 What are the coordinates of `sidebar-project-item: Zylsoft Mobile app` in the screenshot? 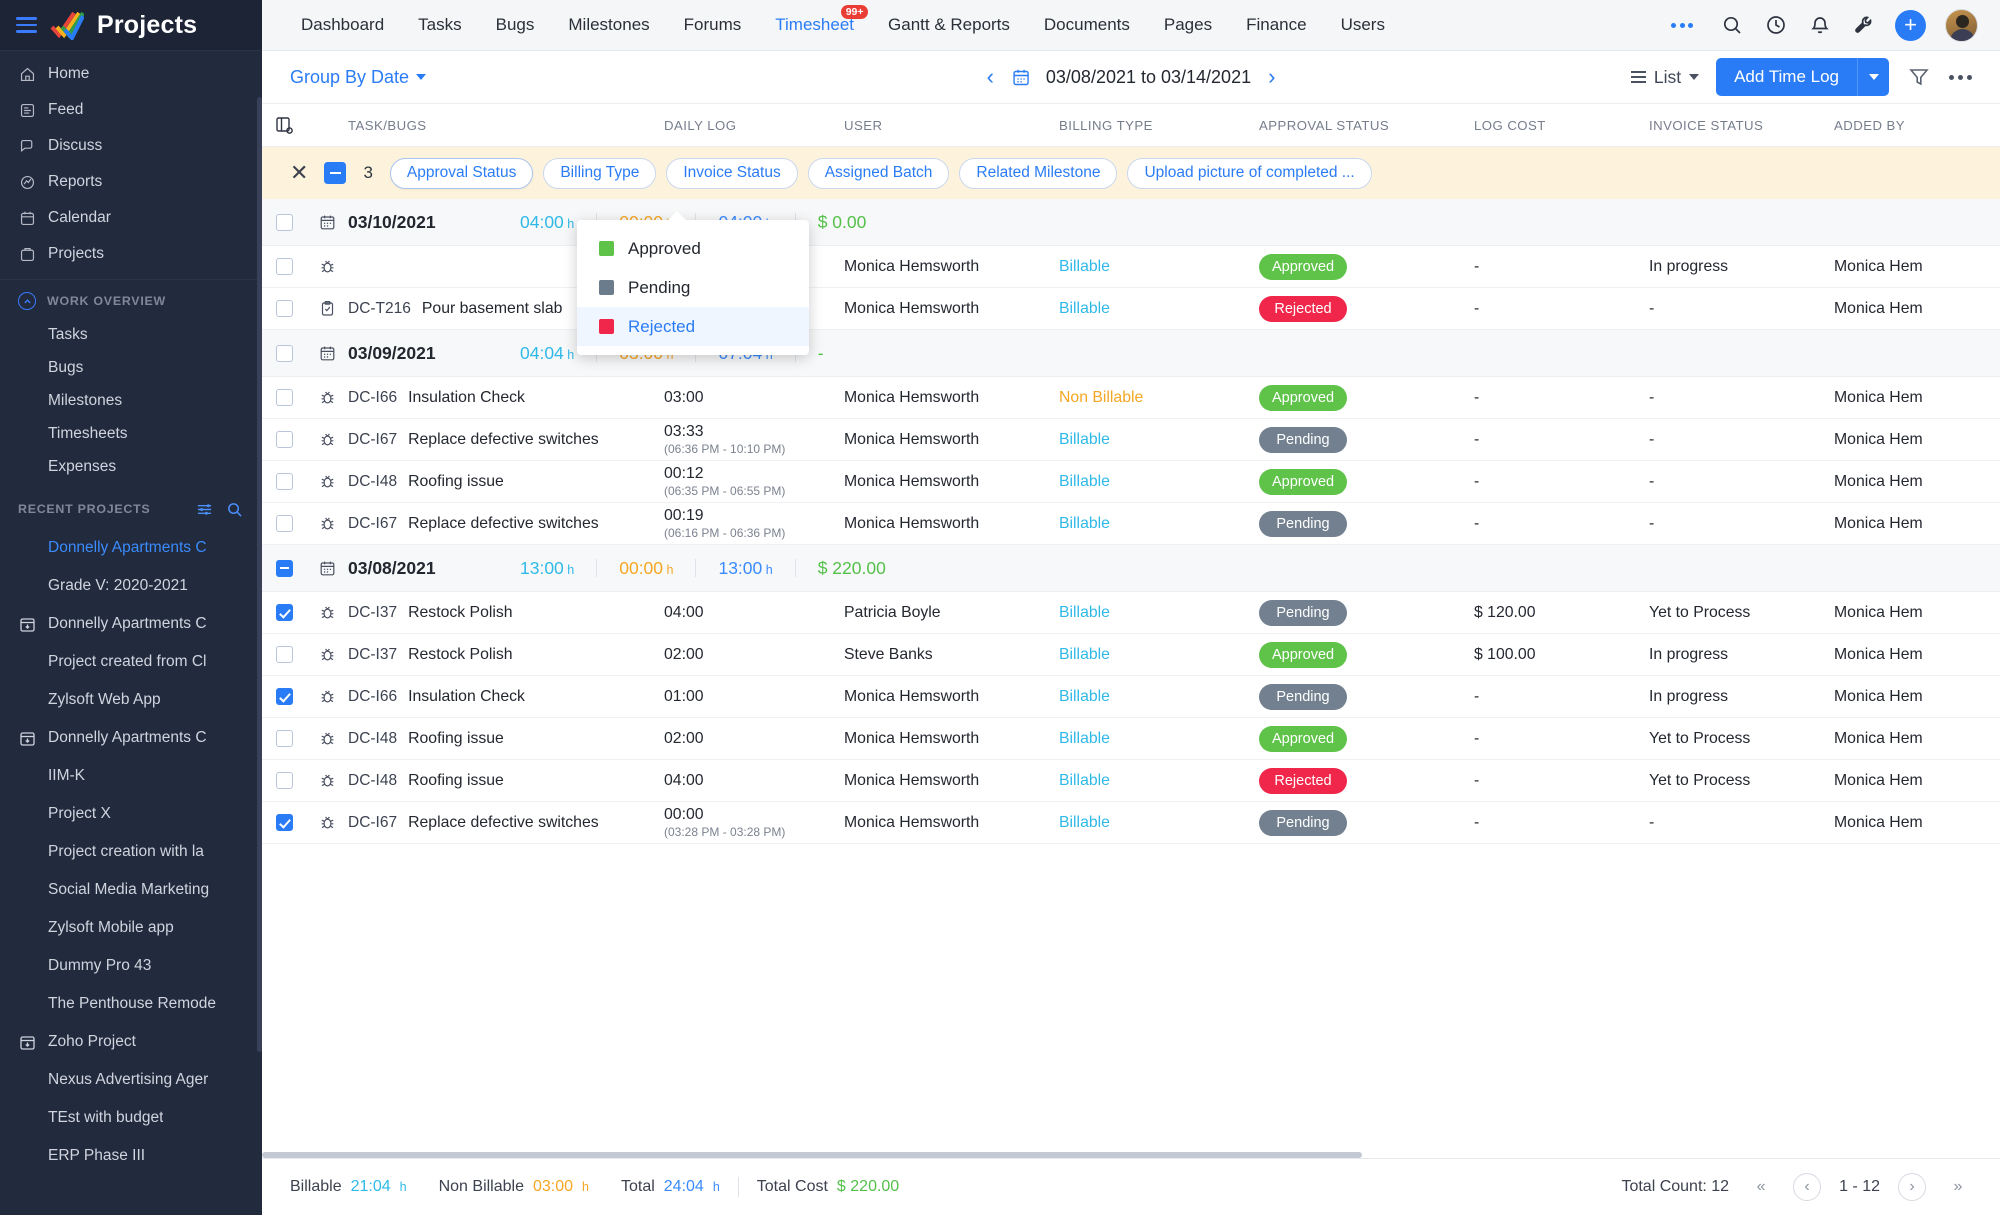 It's located at (131, 928).